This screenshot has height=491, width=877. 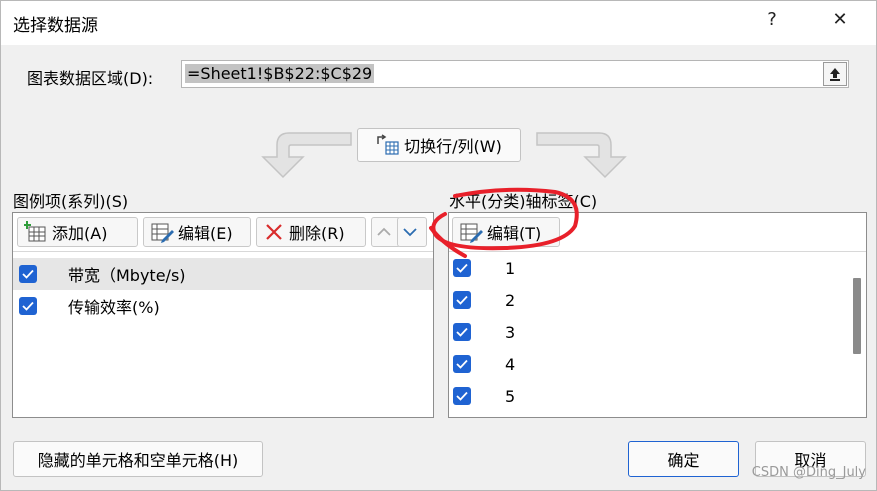 What do you see at coordinates (223, 274) in the screenshot?
I see `legend-item-bandwidth: 带宽（Mbyte/s)` at bounding box center [223, 274].